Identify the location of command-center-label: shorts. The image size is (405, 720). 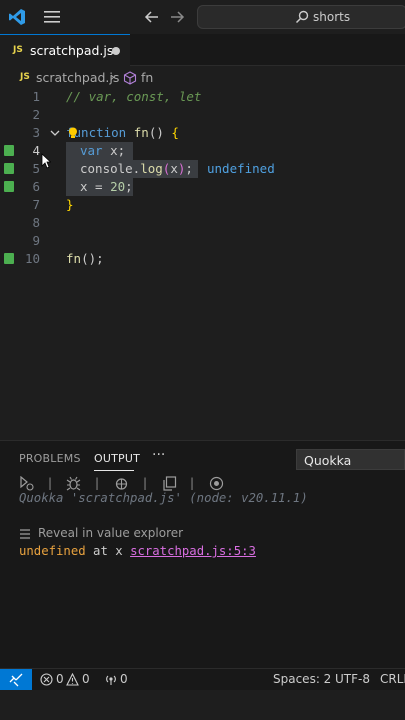
(332, 17).